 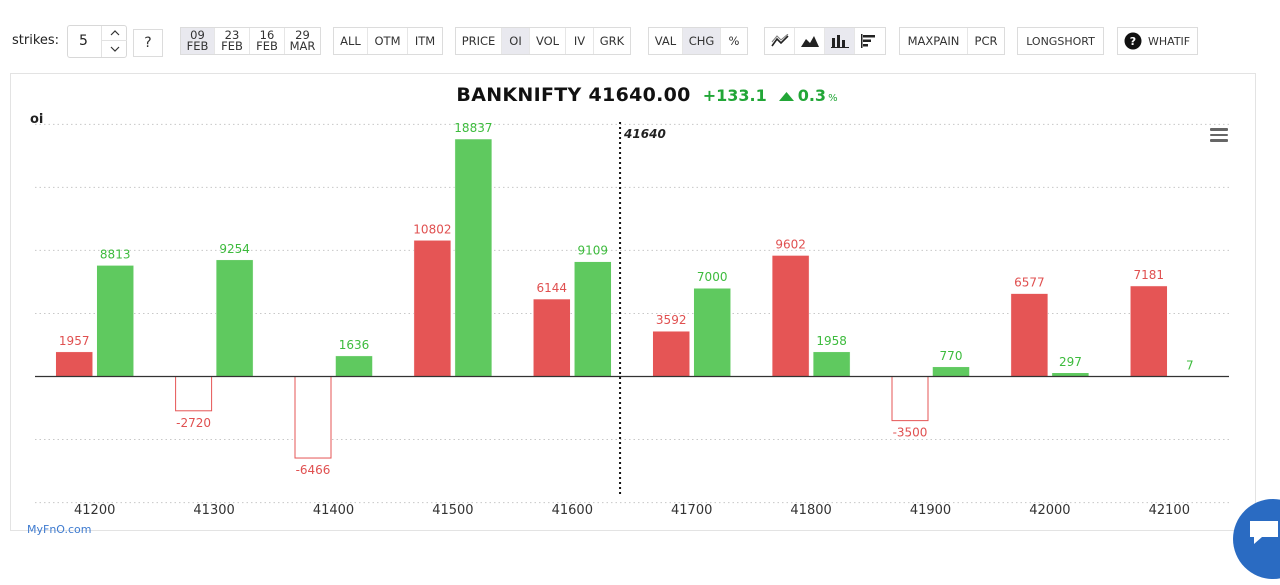 What do you see at coordinates (572, 510) in the screenshot?
I see `x-tick-label: 41600` at bounding box center [572, 510].